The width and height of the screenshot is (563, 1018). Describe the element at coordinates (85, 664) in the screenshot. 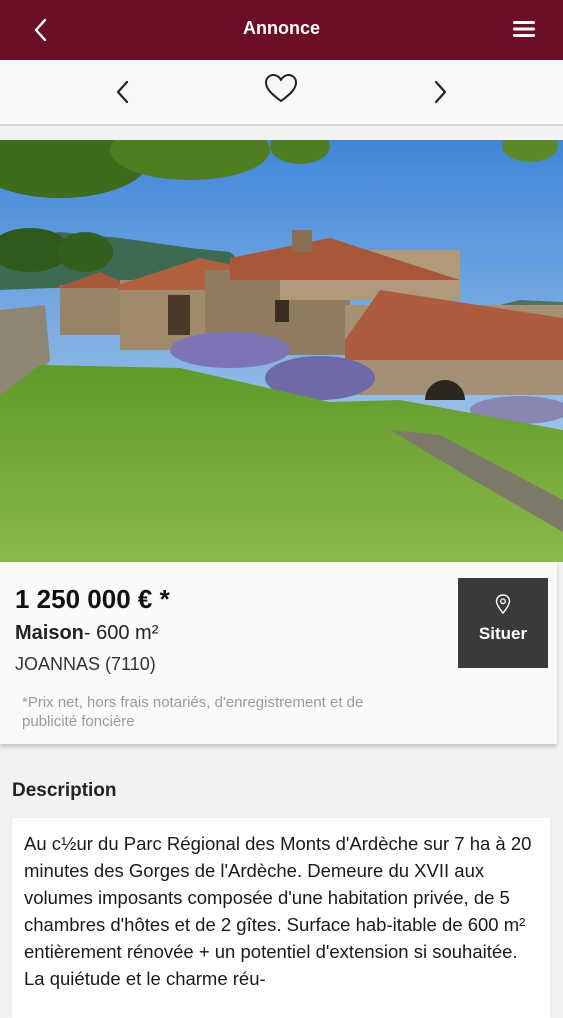

I see `listing-location: JOANNAS (7110)` at that location.